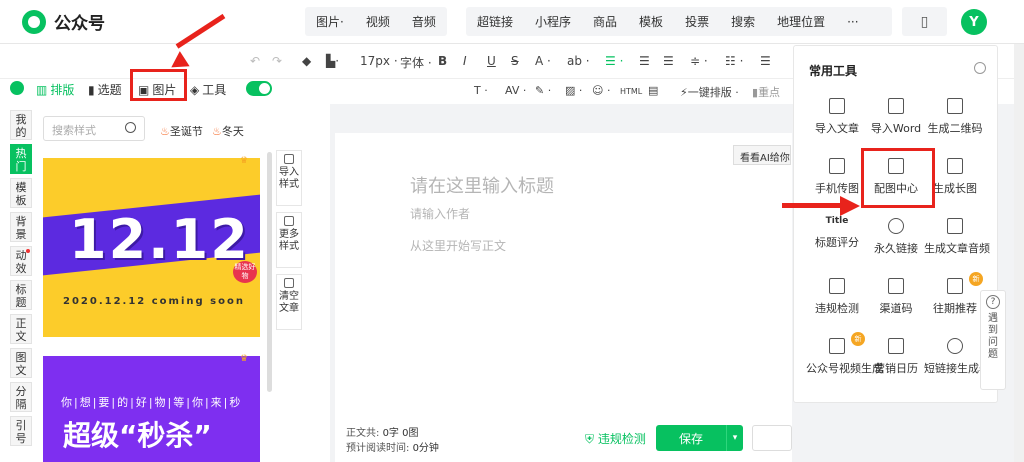 This screenshot has width=1024, height=462. I want to click on clear-article-button: 清空文章, so click(289, 302).